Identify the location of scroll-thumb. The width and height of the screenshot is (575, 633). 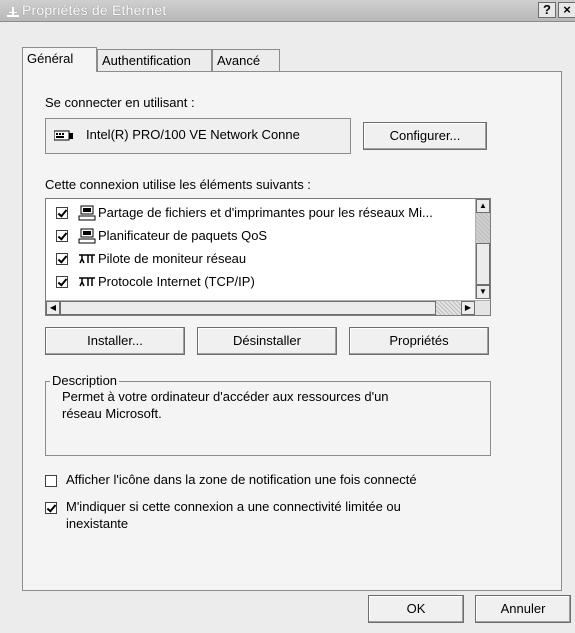
(483, 264).